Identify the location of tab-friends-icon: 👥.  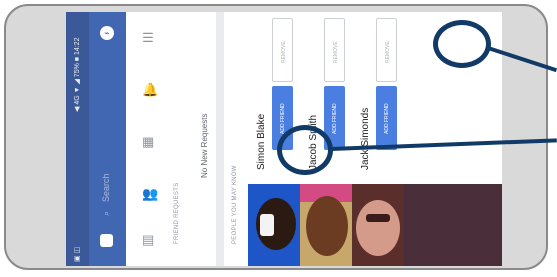
(150, 193).